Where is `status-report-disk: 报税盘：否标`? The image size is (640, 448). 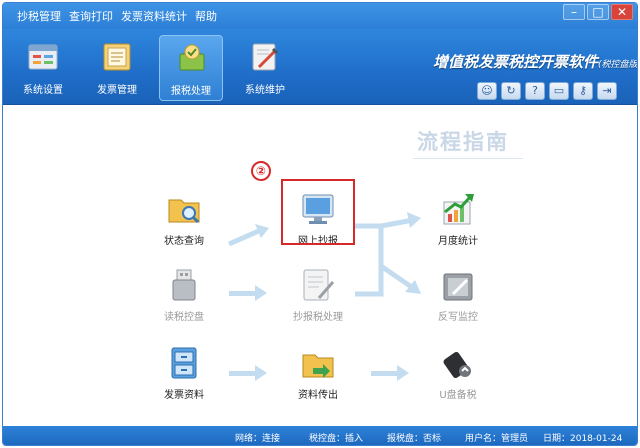 status-report-disk: 报税盘：否标 is located at coordinates (414, 439).